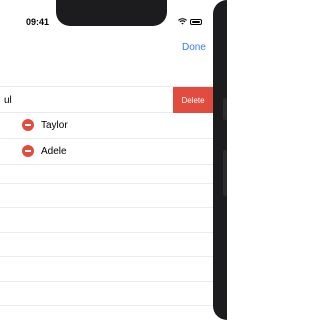 This screenshot has height=320, width=320. What do you see at coordinates (111, 13) in the screenshot?
I see `notch` at bounding box center [111, 13].